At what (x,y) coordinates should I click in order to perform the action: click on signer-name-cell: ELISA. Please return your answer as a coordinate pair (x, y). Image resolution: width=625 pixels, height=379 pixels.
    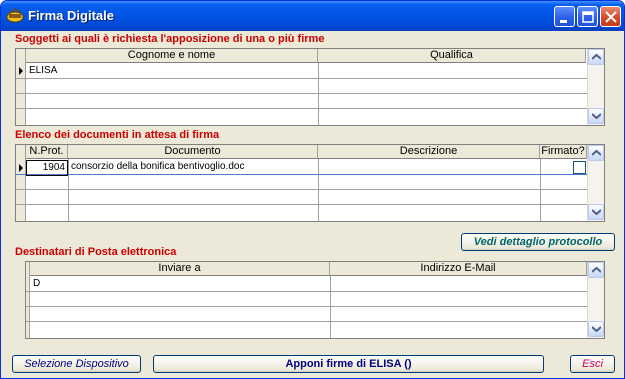
    Looking at the image, I should click on (173, 71).